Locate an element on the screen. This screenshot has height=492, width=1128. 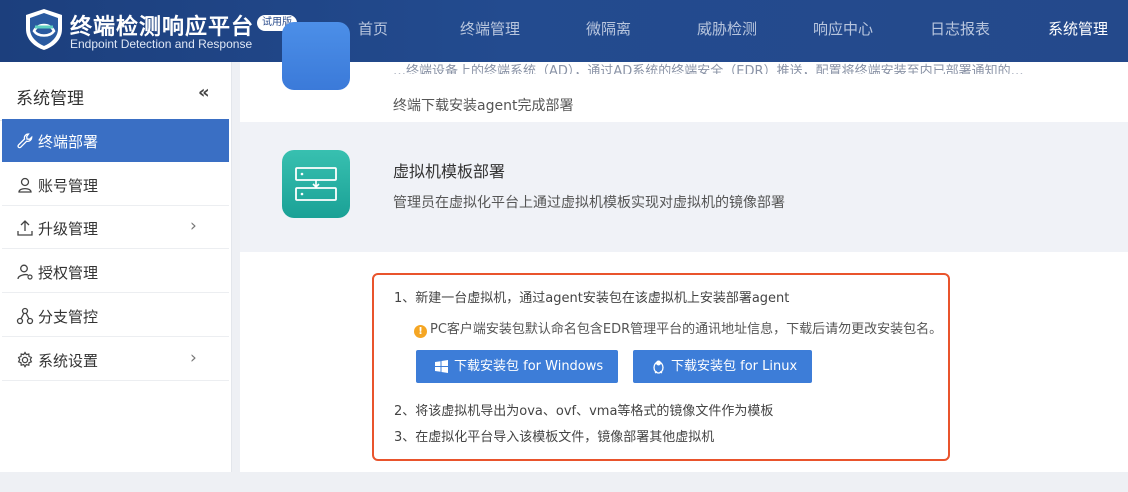
deploy-card-desc: 终端下载安装agent完成部署 is located at coordinates (483, 106).